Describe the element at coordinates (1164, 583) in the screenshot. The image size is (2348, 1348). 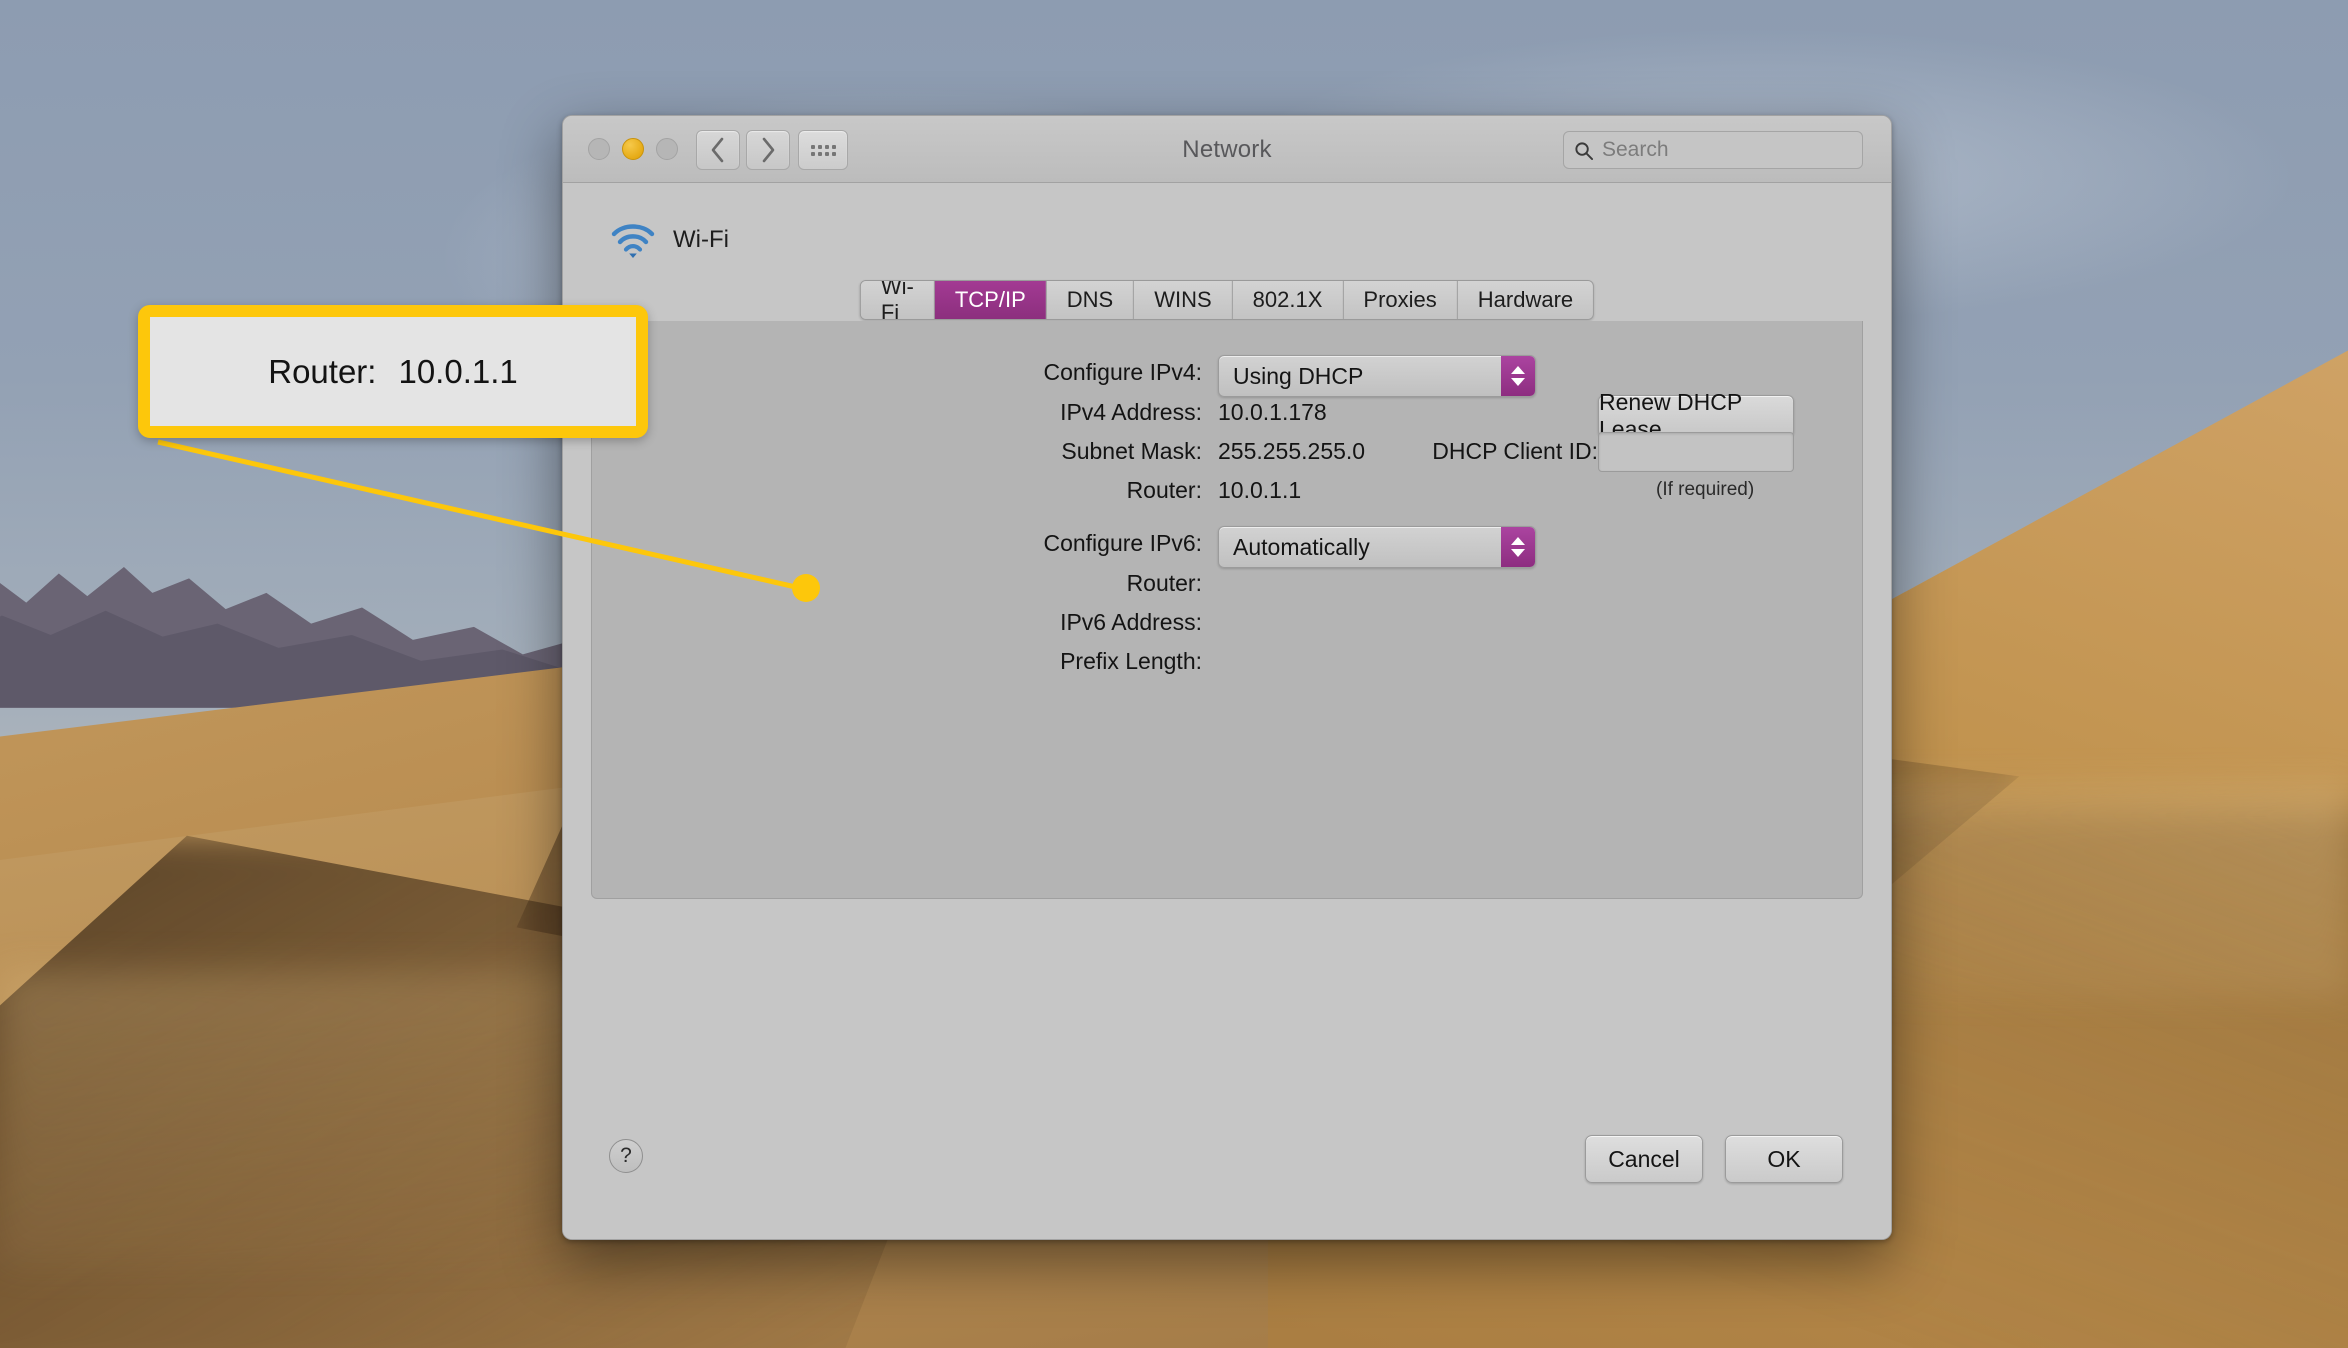
I see `ipv6-router-label: Router:` at that location.